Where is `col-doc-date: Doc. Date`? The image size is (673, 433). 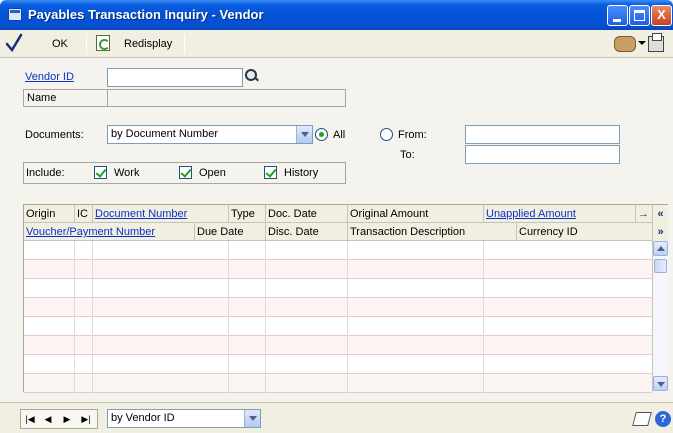
col-doc-date: Doc. Date is located at coordinates (306, 214).